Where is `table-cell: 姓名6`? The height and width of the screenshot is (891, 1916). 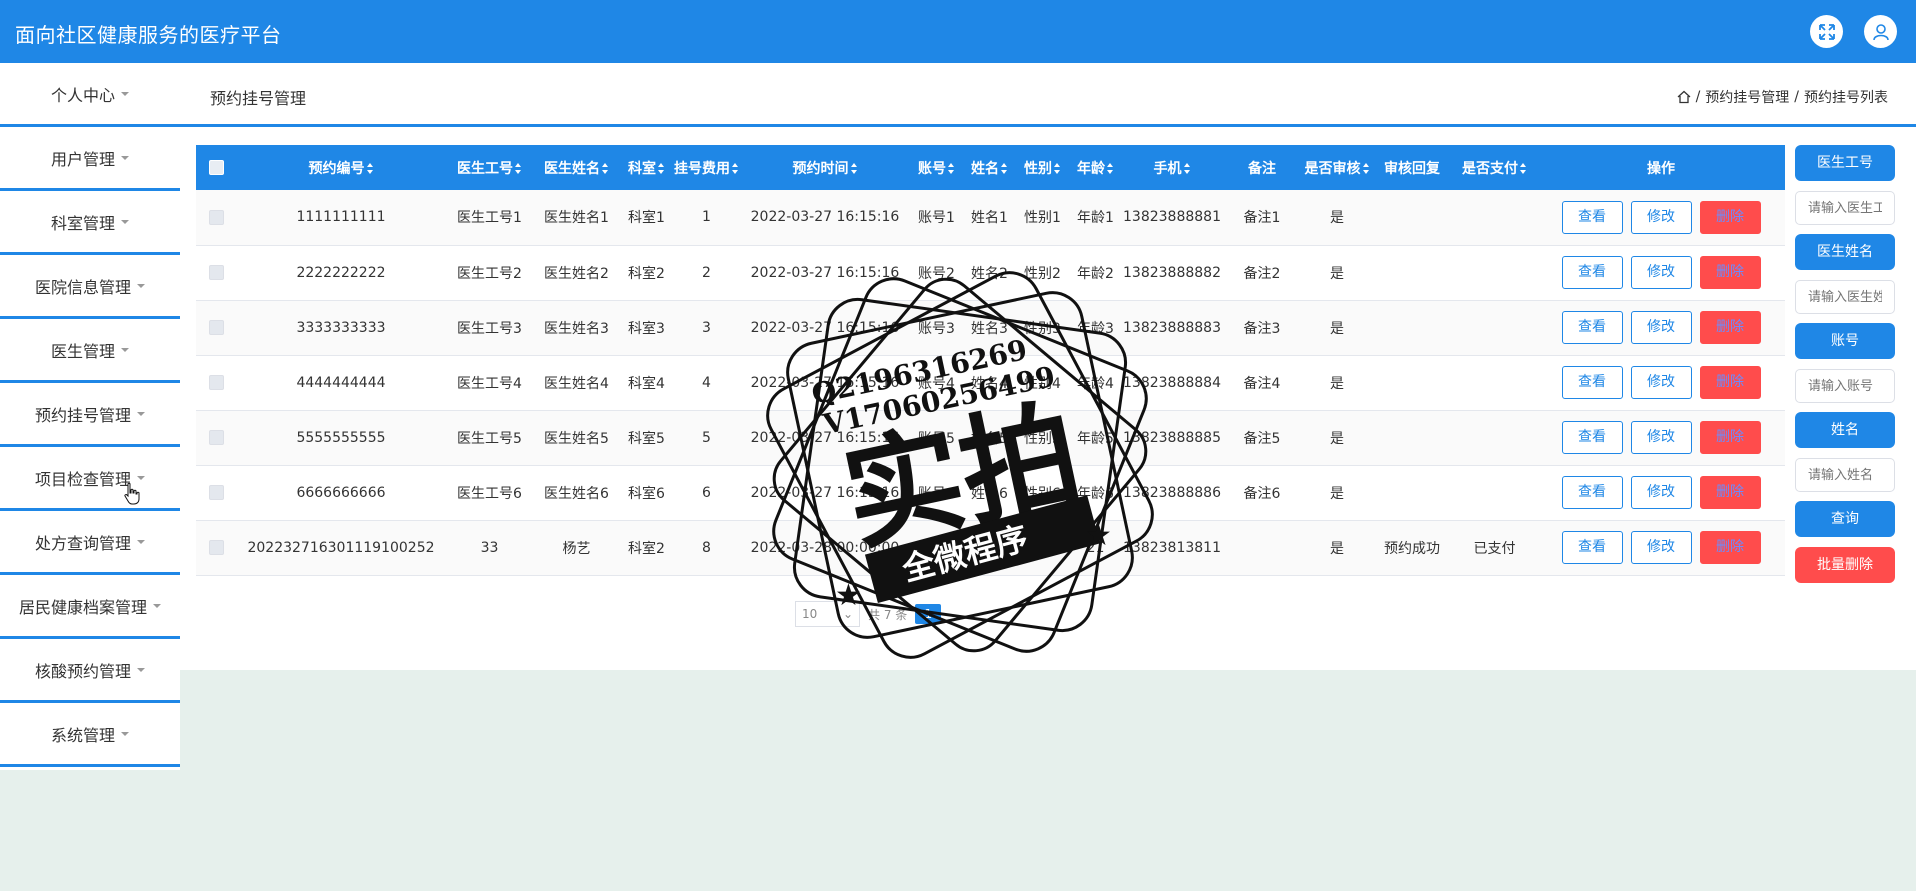
table-cell: 姓名6 is located at coordinates (989, 493).